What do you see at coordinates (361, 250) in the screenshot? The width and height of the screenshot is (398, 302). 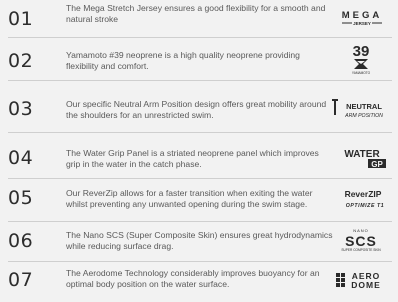 I see `logo-line3: SUPER COMPOSITE SKIN` at bounding box center [361, 250].